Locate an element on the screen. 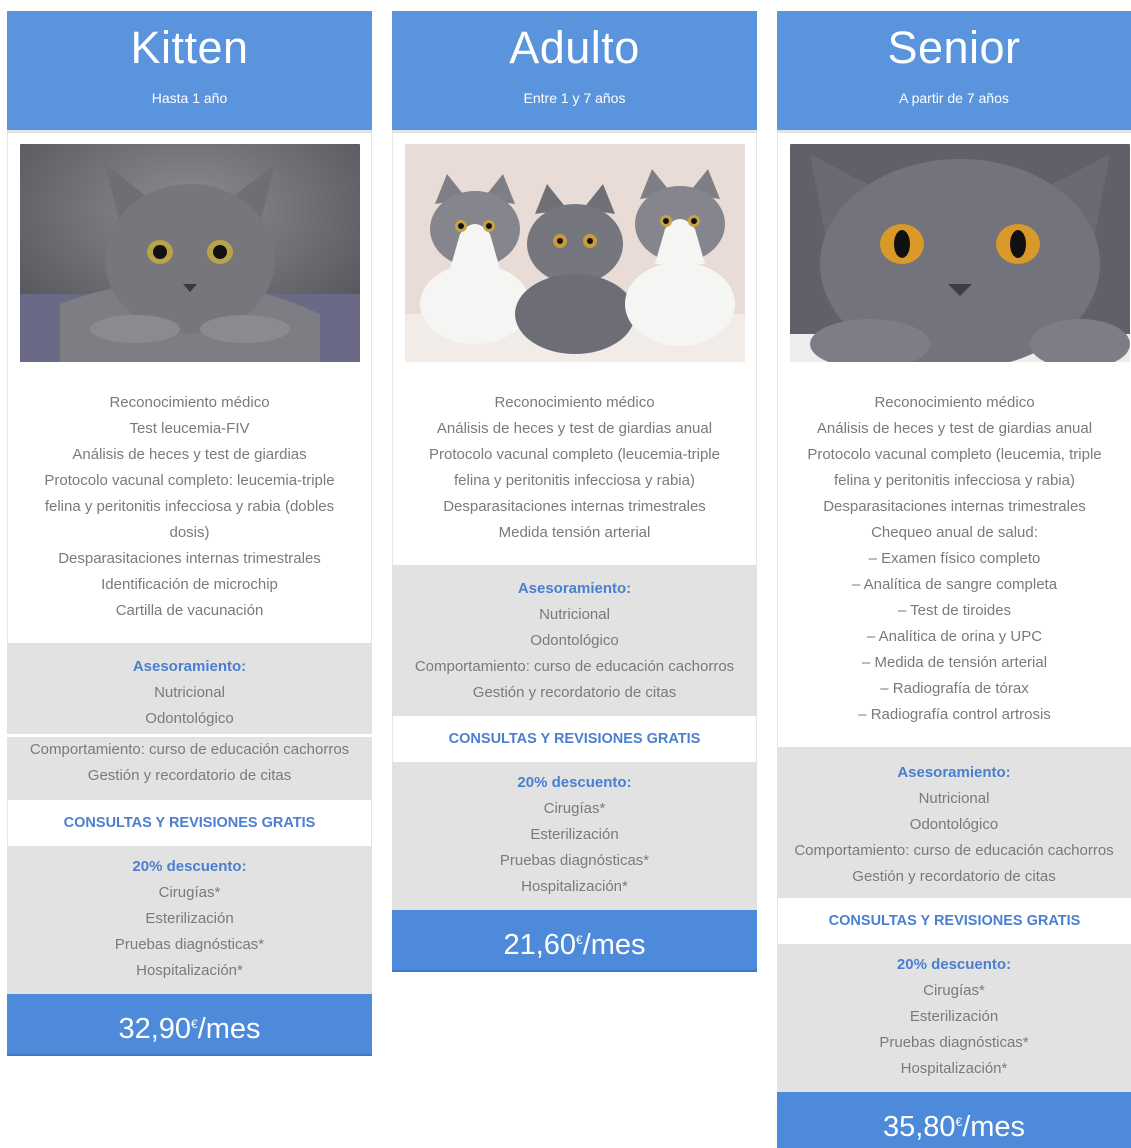 The height and width of the screenshot is (1148, 1131). feature-item: Chequeo anual de salud: is located at coordinates (954, 532).